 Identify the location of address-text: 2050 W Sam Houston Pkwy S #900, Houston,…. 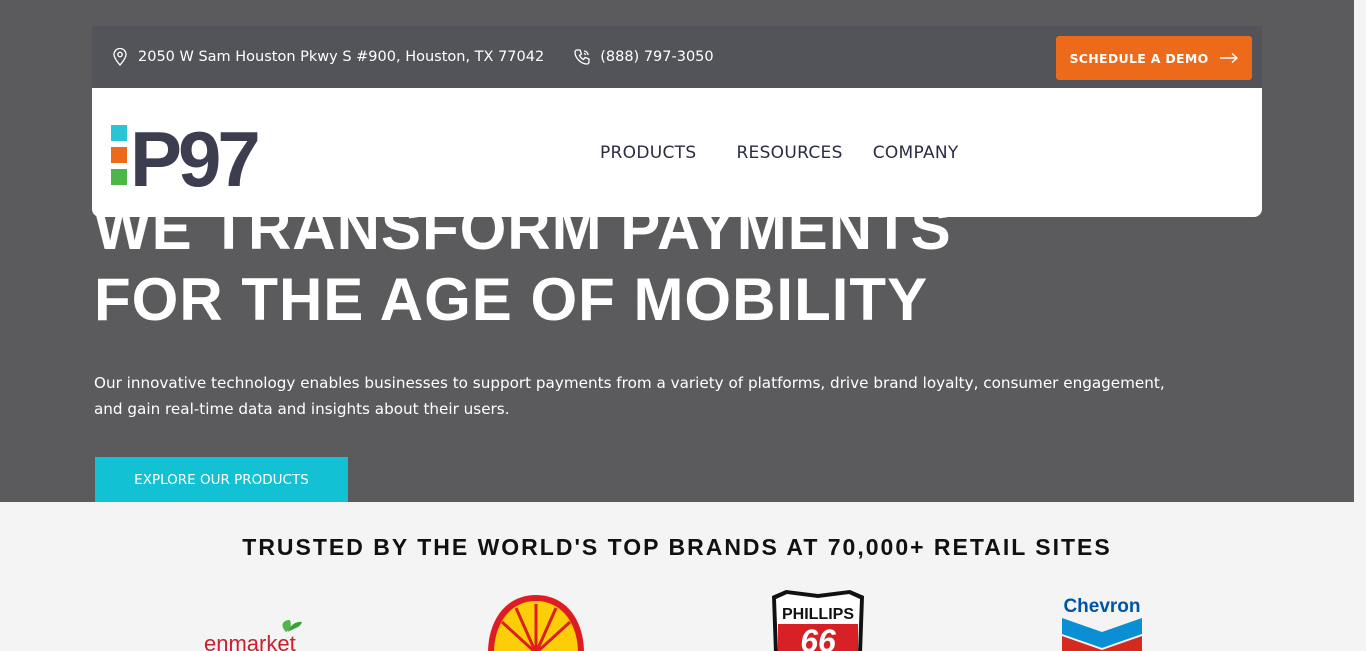
(341, 57).